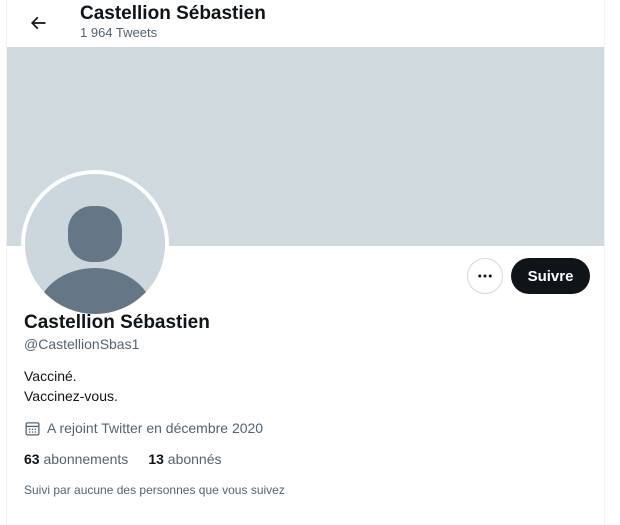  What do you see at coordinates (119, 32) in the screenshot?
I see `tweet-count: 1 964 Tweets` at bounding box center [119, 32].